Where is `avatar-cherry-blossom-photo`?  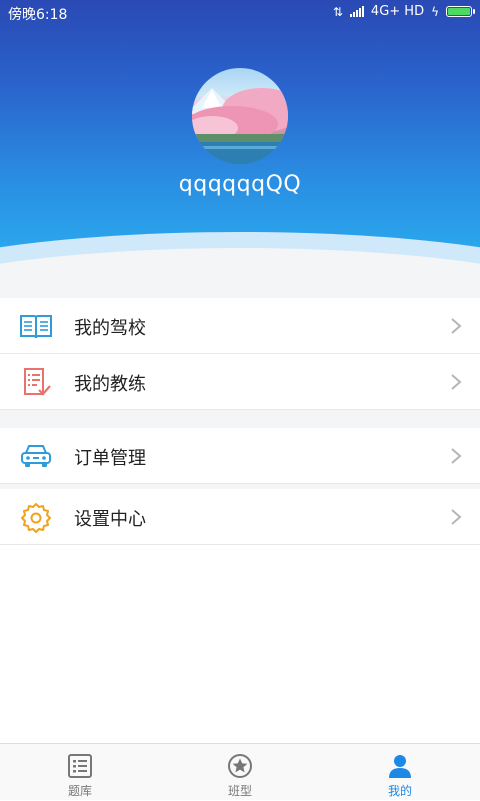 avatar-cherry-blossom-photo is located at coordinates (240, 126).